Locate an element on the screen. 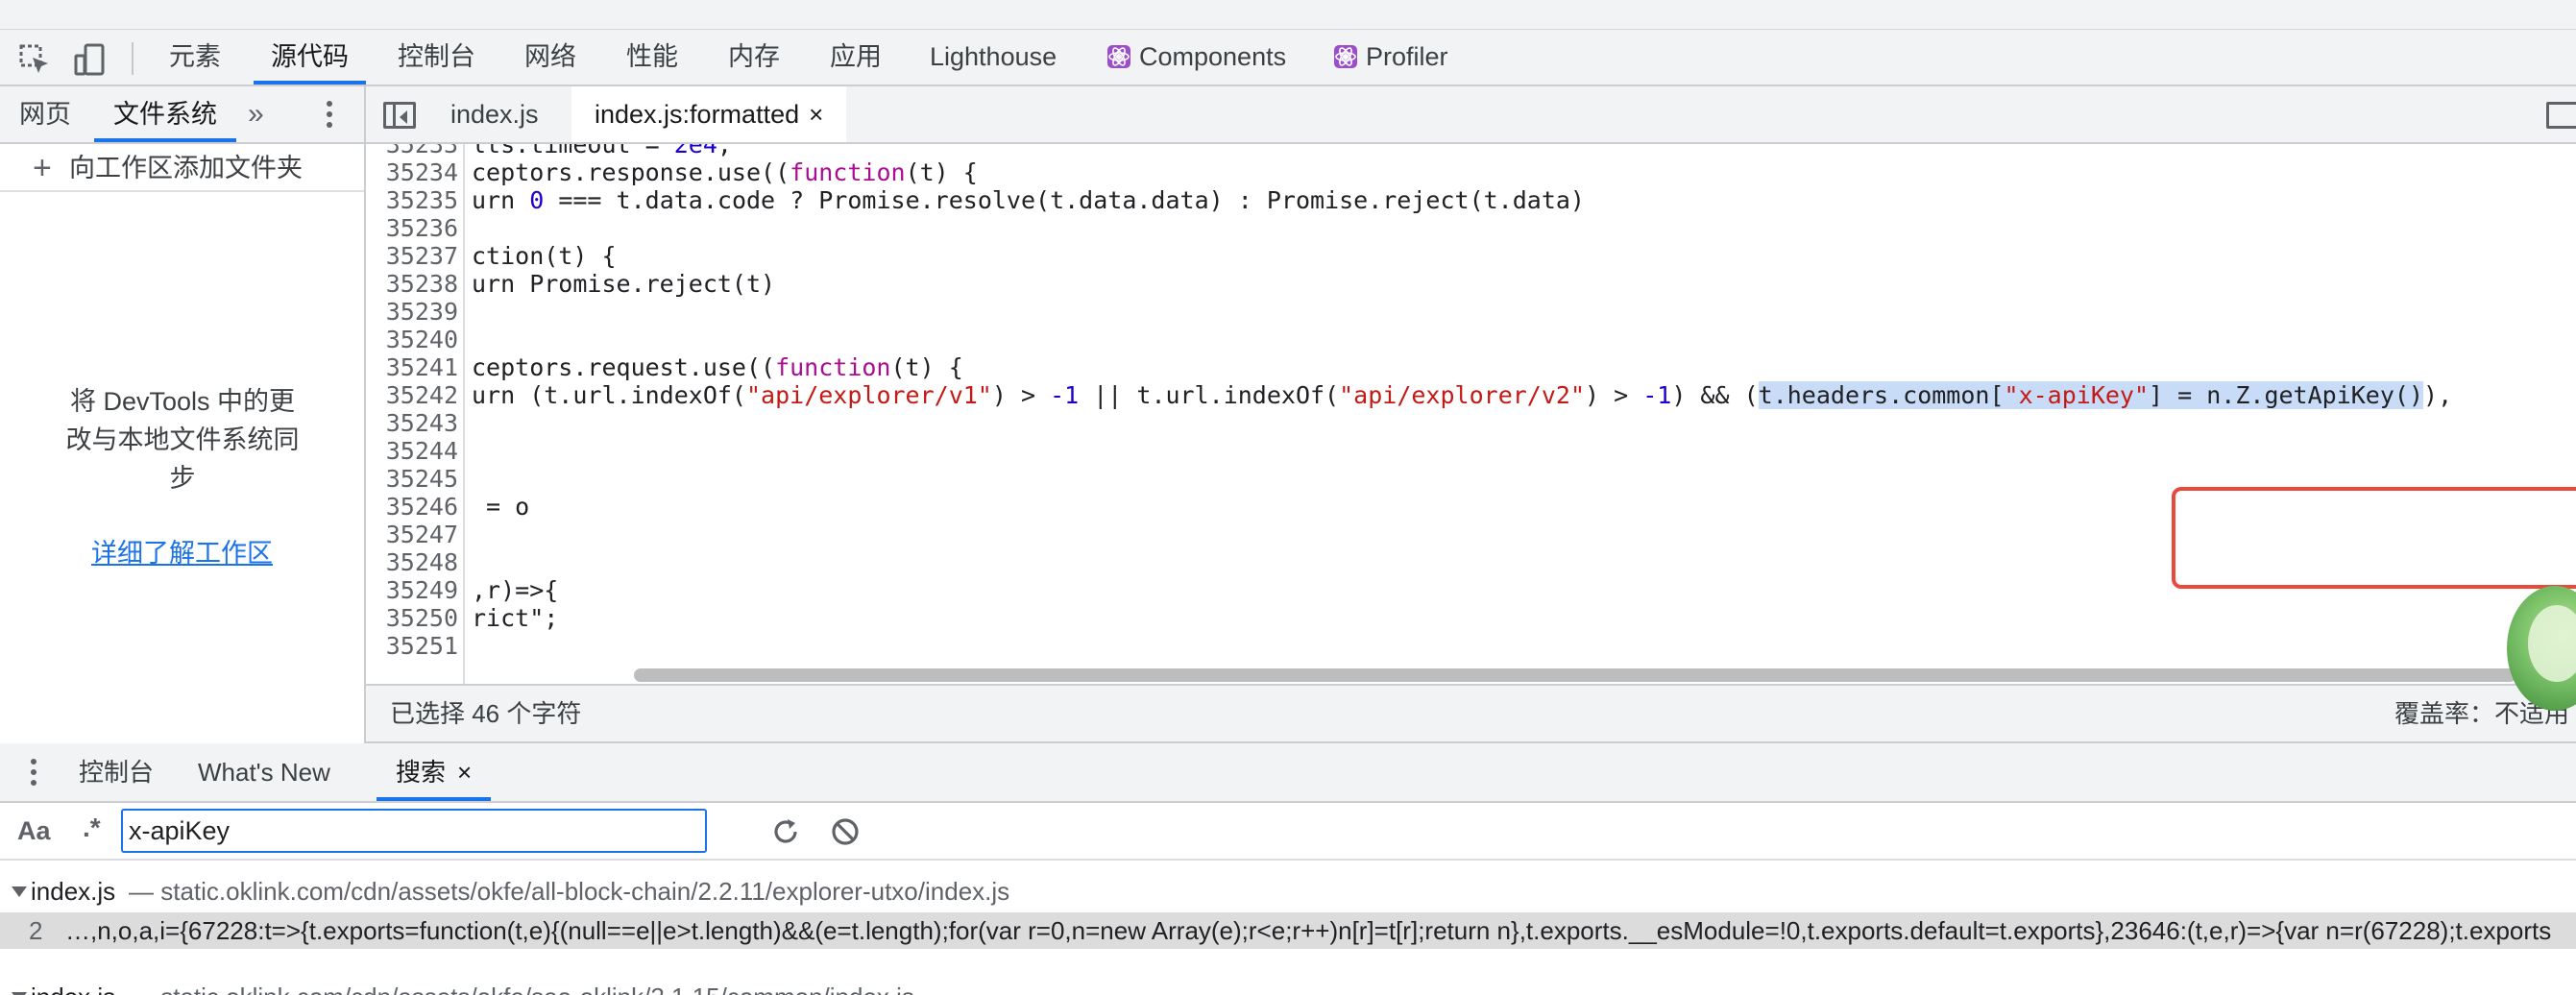 The image size is (2576, 995). inspect-element-icon is located at coordinates (34, 59).